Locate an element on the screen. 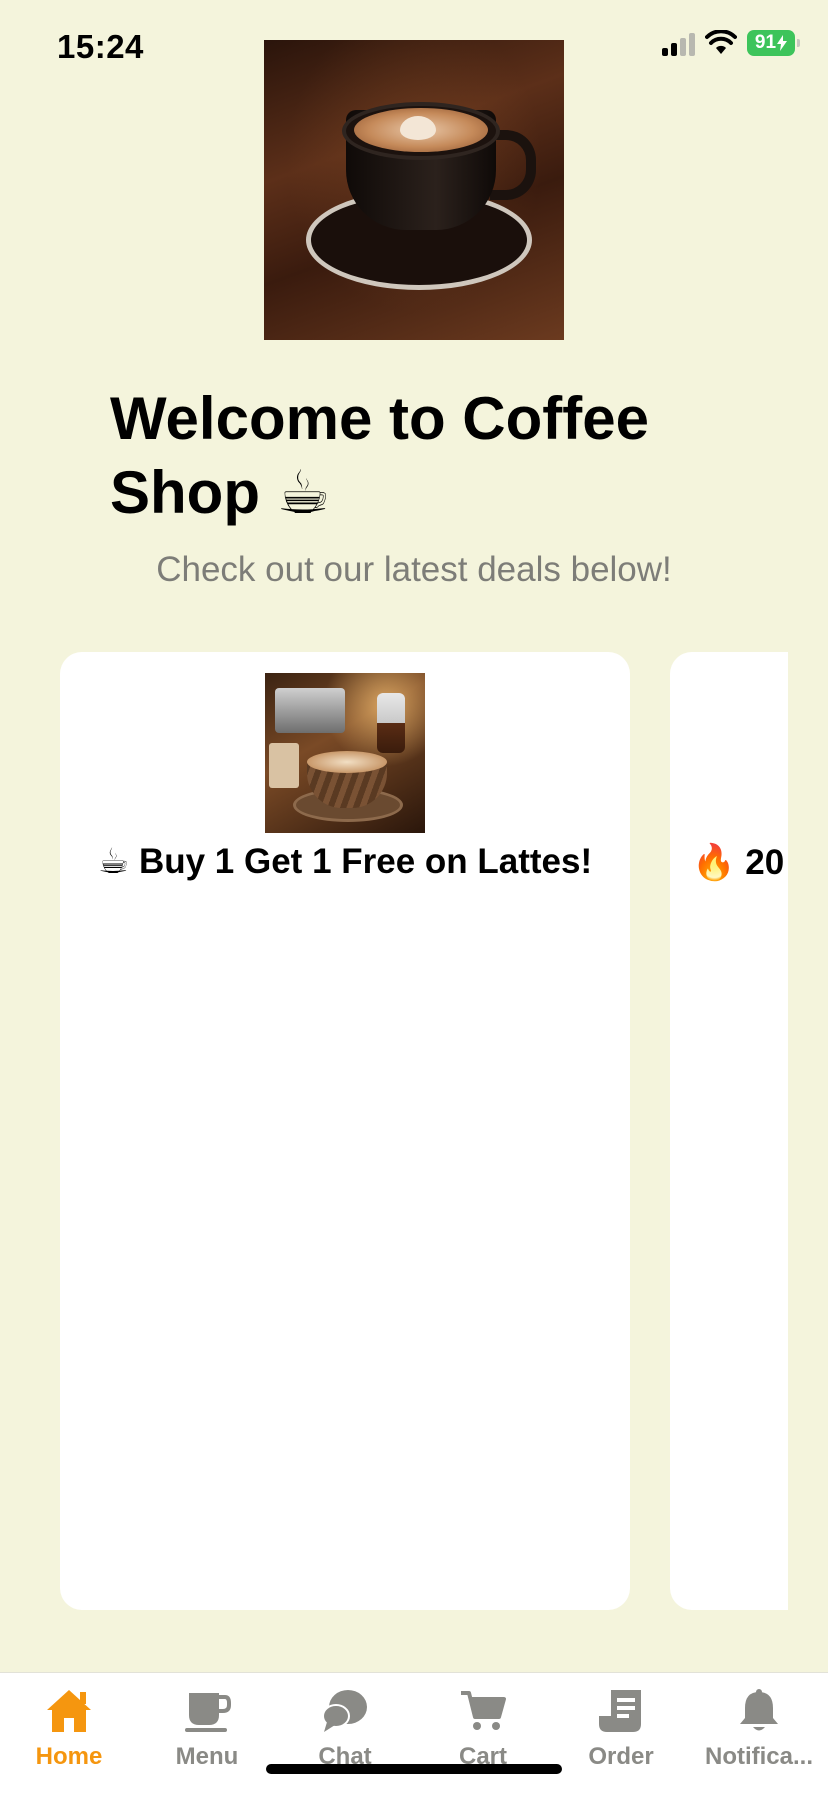 The height and width of the screenshot is (1793, 828). cellular-signal-icon is located at coordinates (678, 43).